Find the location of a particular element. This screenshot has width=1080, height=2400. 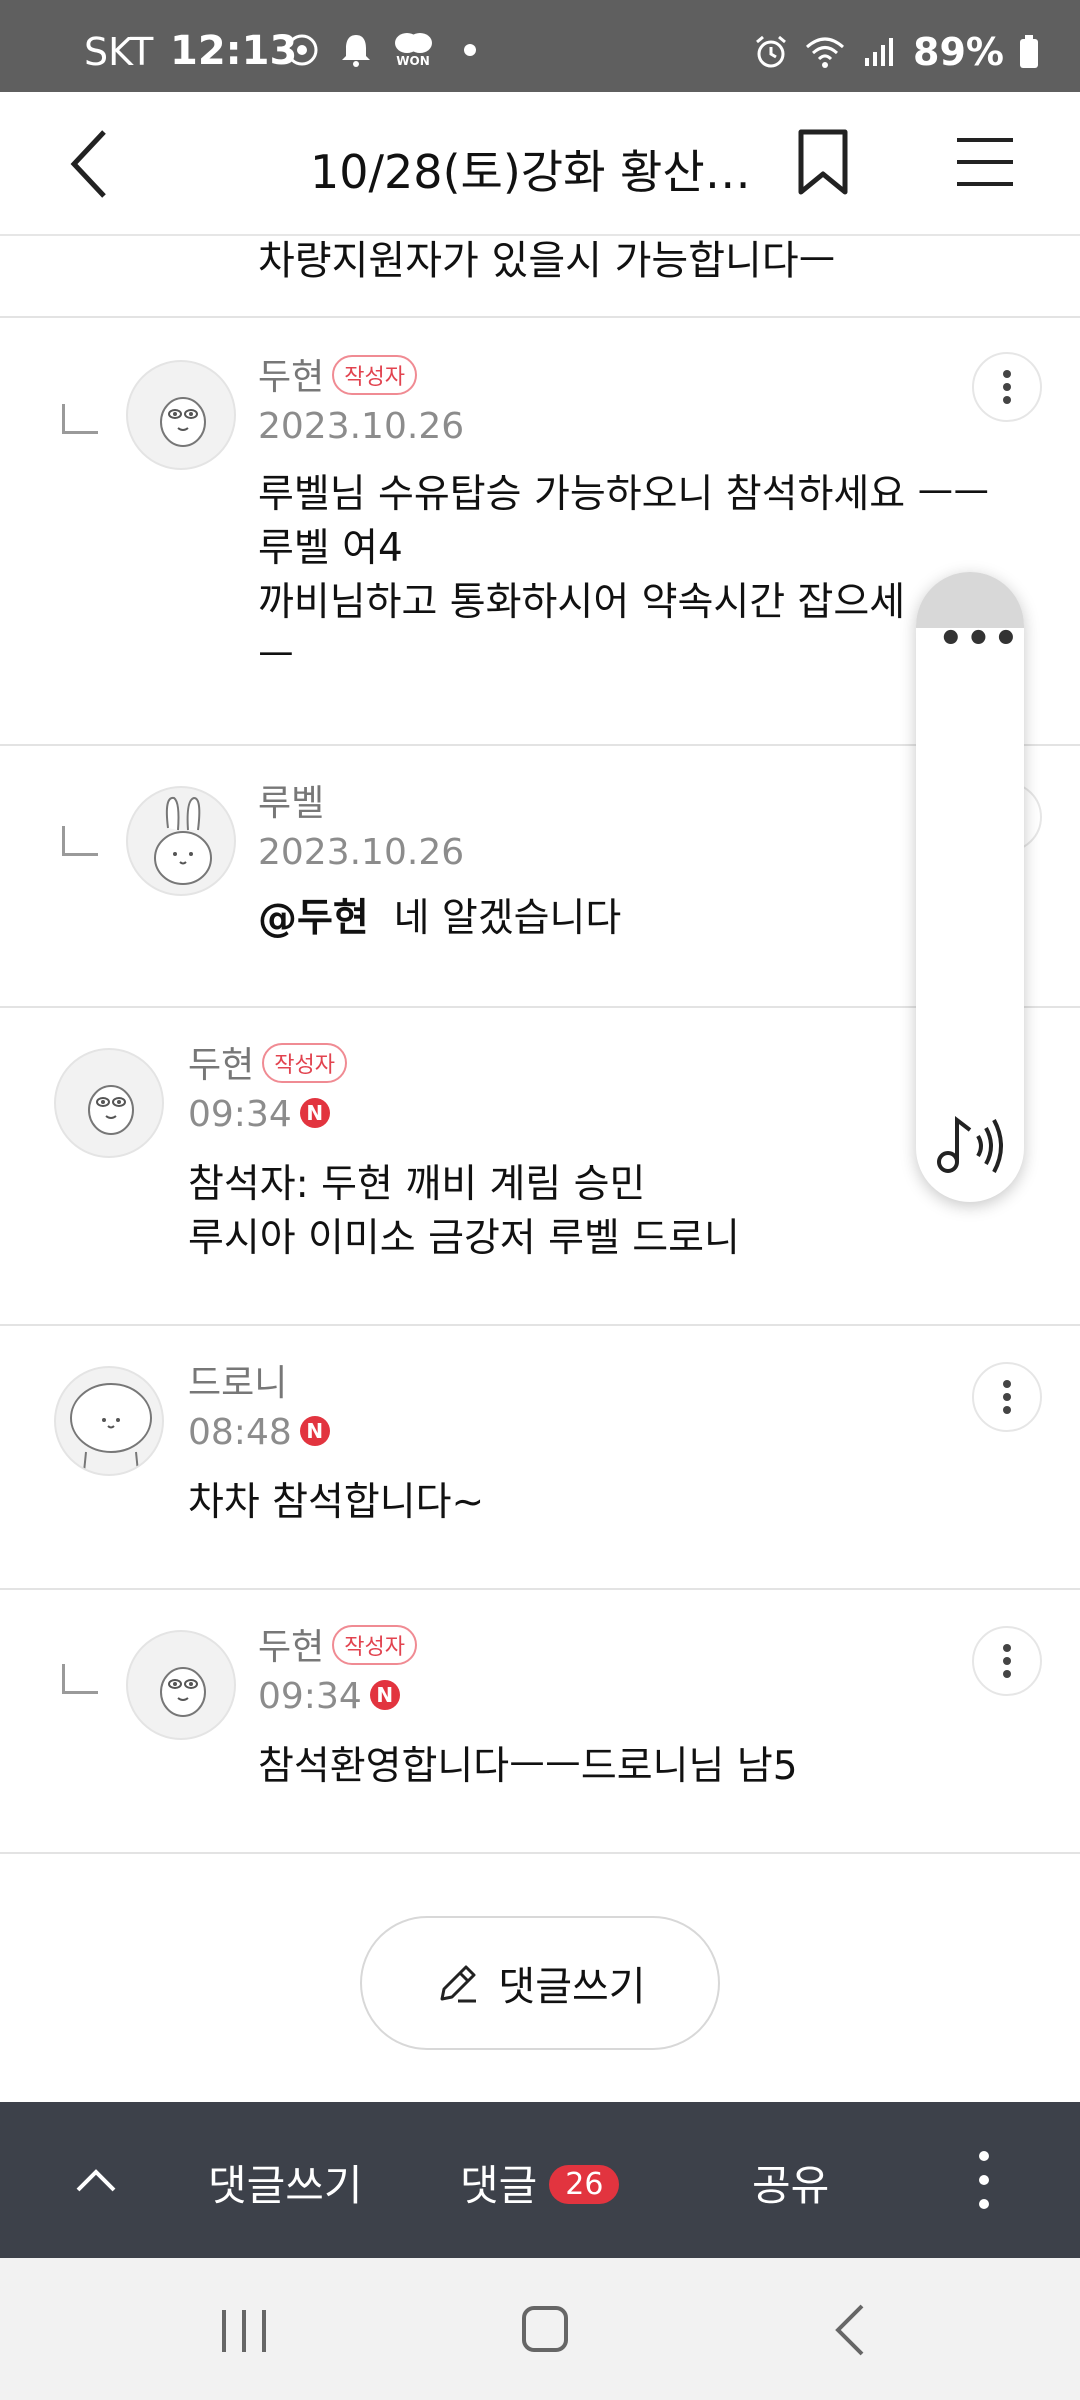

comment-line: ㅡ is located at coordinates (276, 656).